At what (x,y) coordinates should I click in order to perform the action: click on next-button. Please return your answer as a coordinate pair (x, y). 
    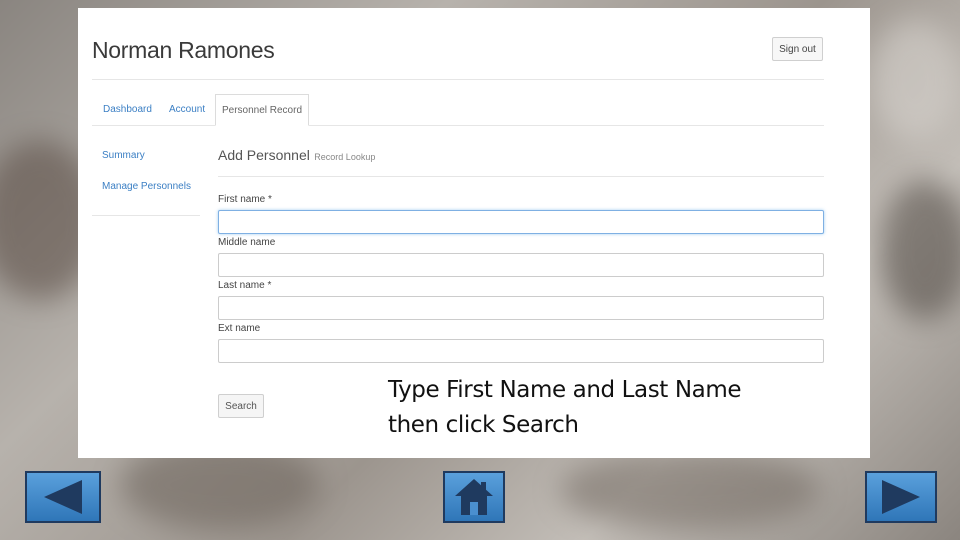
    Looking at the image, I should click on (901, 497).